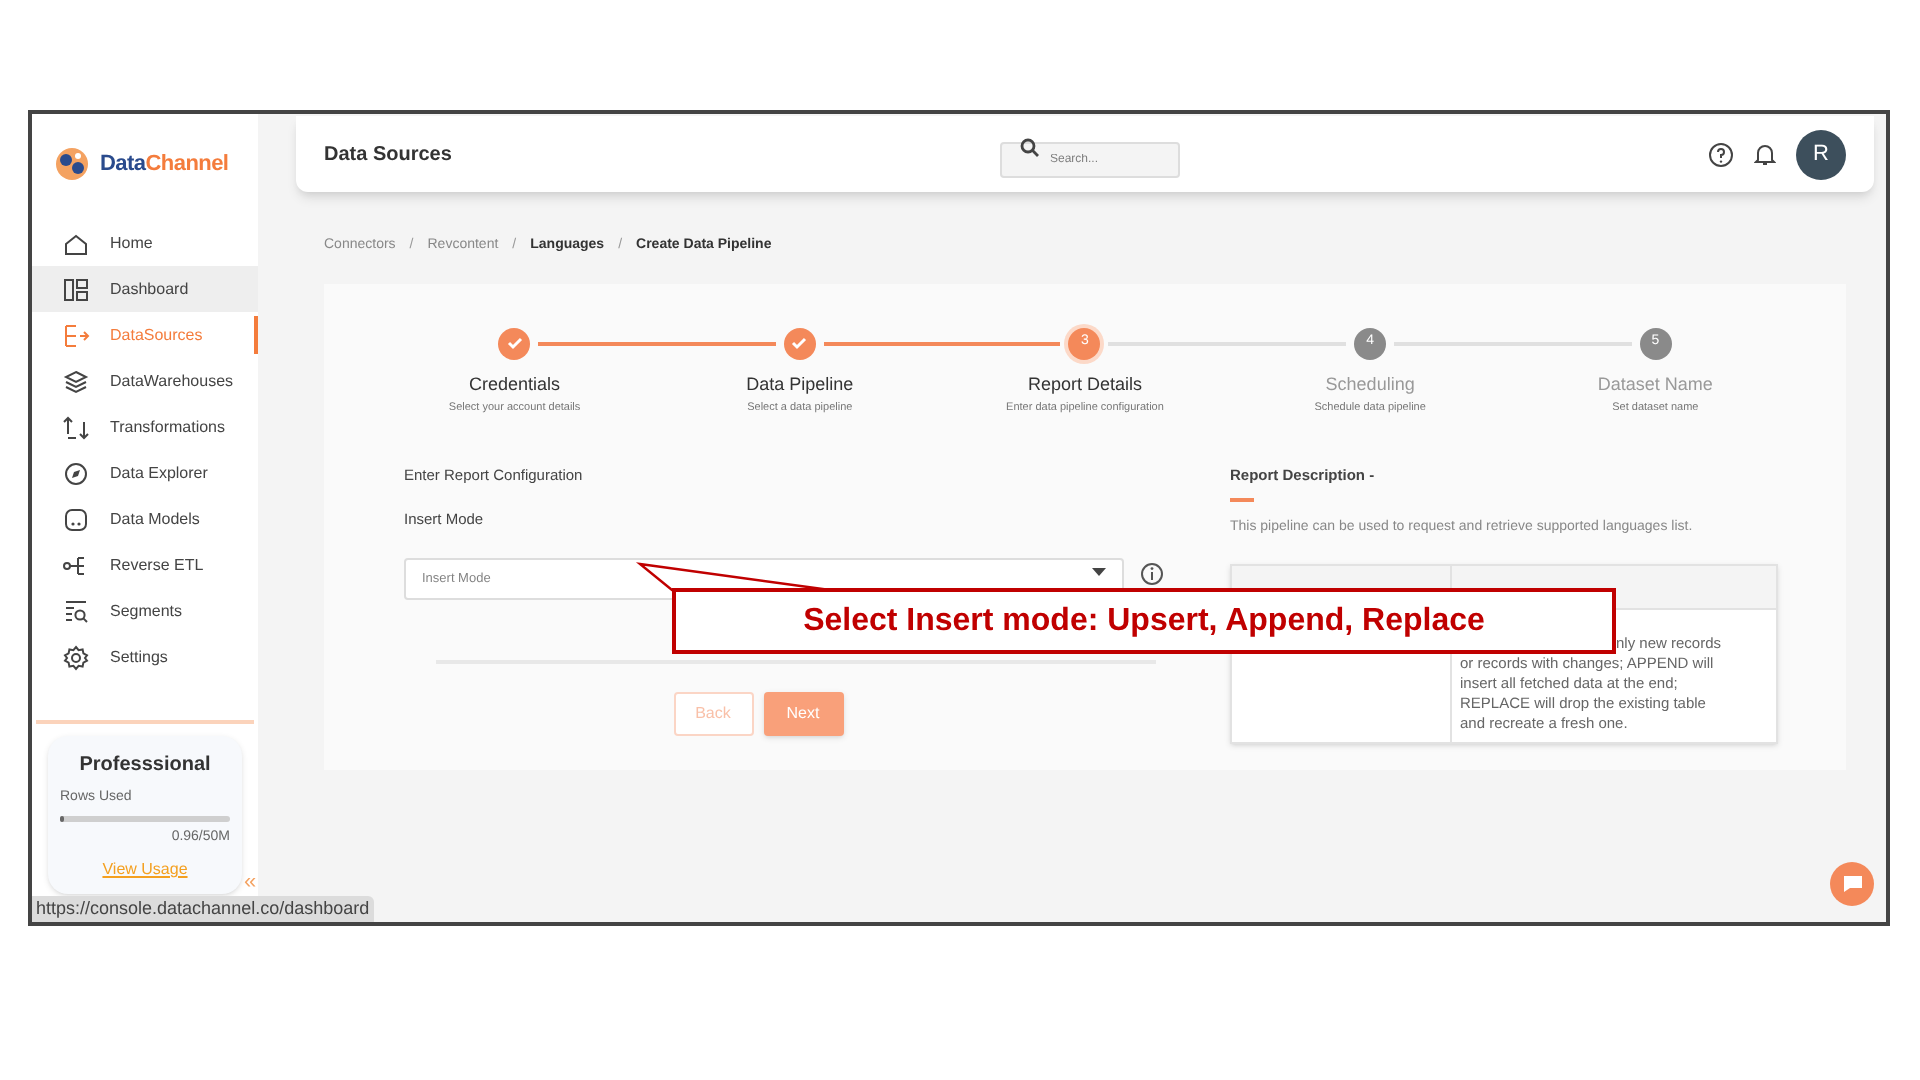  Describe the element at coordinates (145, 381) in the screenshot. I see `sidebar-item: DataWarehouses` at that location.